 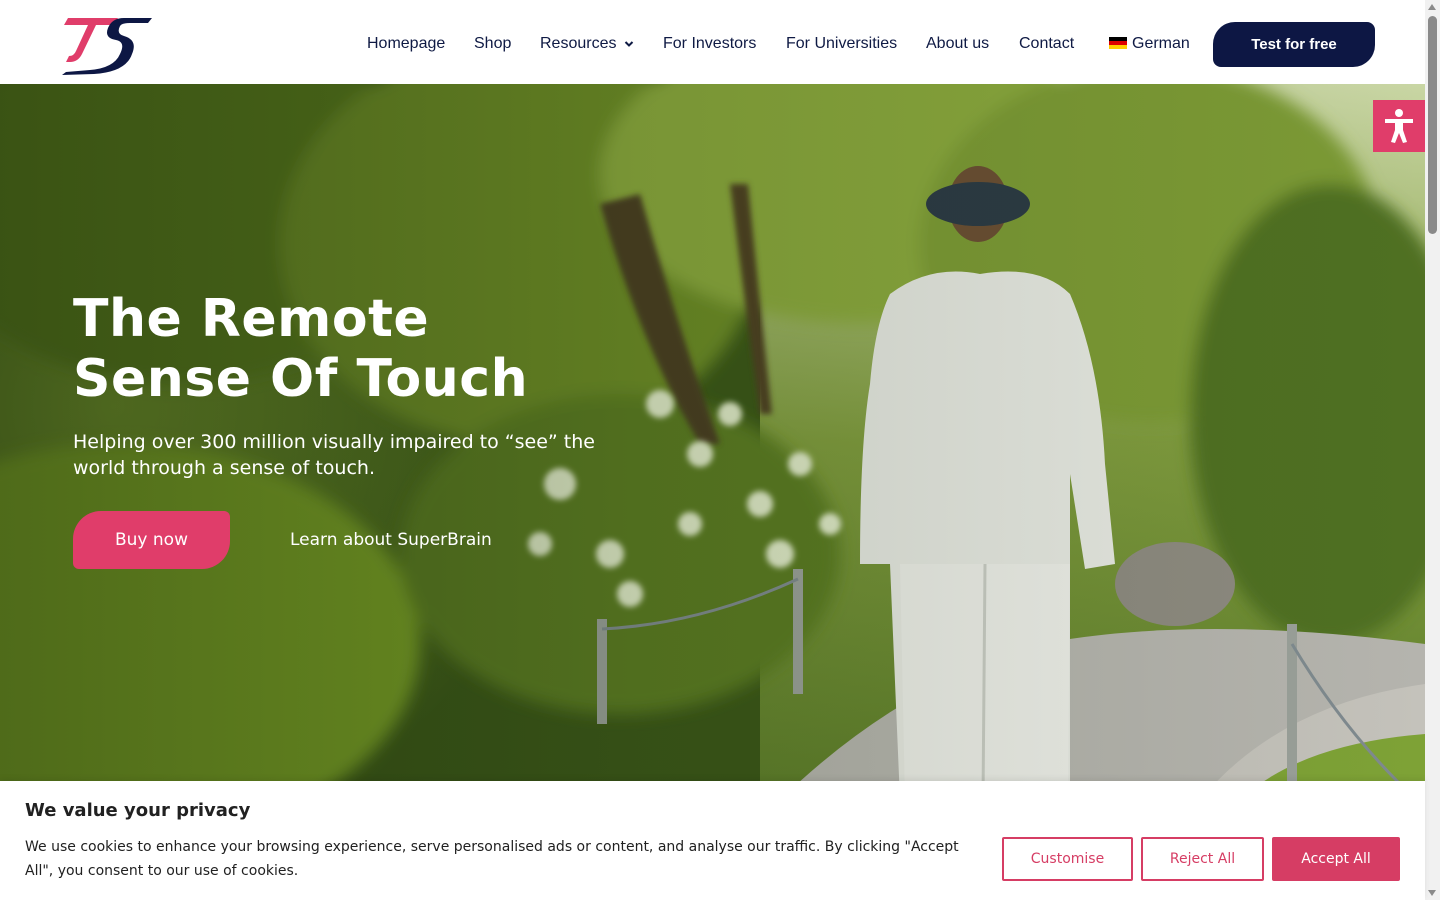 I want to click on nav-resources: Resources, so click(x=587, y=44).